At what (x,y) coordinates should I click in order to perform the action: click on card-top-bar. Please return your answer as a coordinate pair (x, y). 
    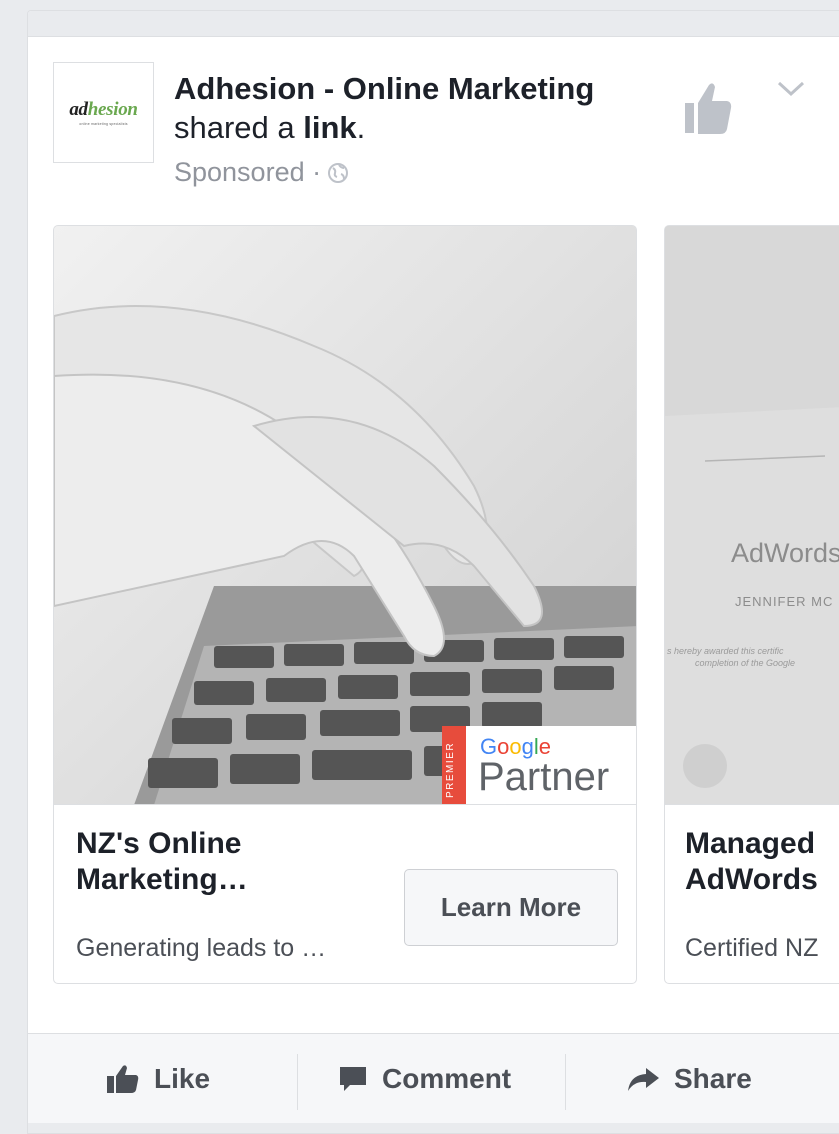
    Looking at the image, I should click on (433, 24).